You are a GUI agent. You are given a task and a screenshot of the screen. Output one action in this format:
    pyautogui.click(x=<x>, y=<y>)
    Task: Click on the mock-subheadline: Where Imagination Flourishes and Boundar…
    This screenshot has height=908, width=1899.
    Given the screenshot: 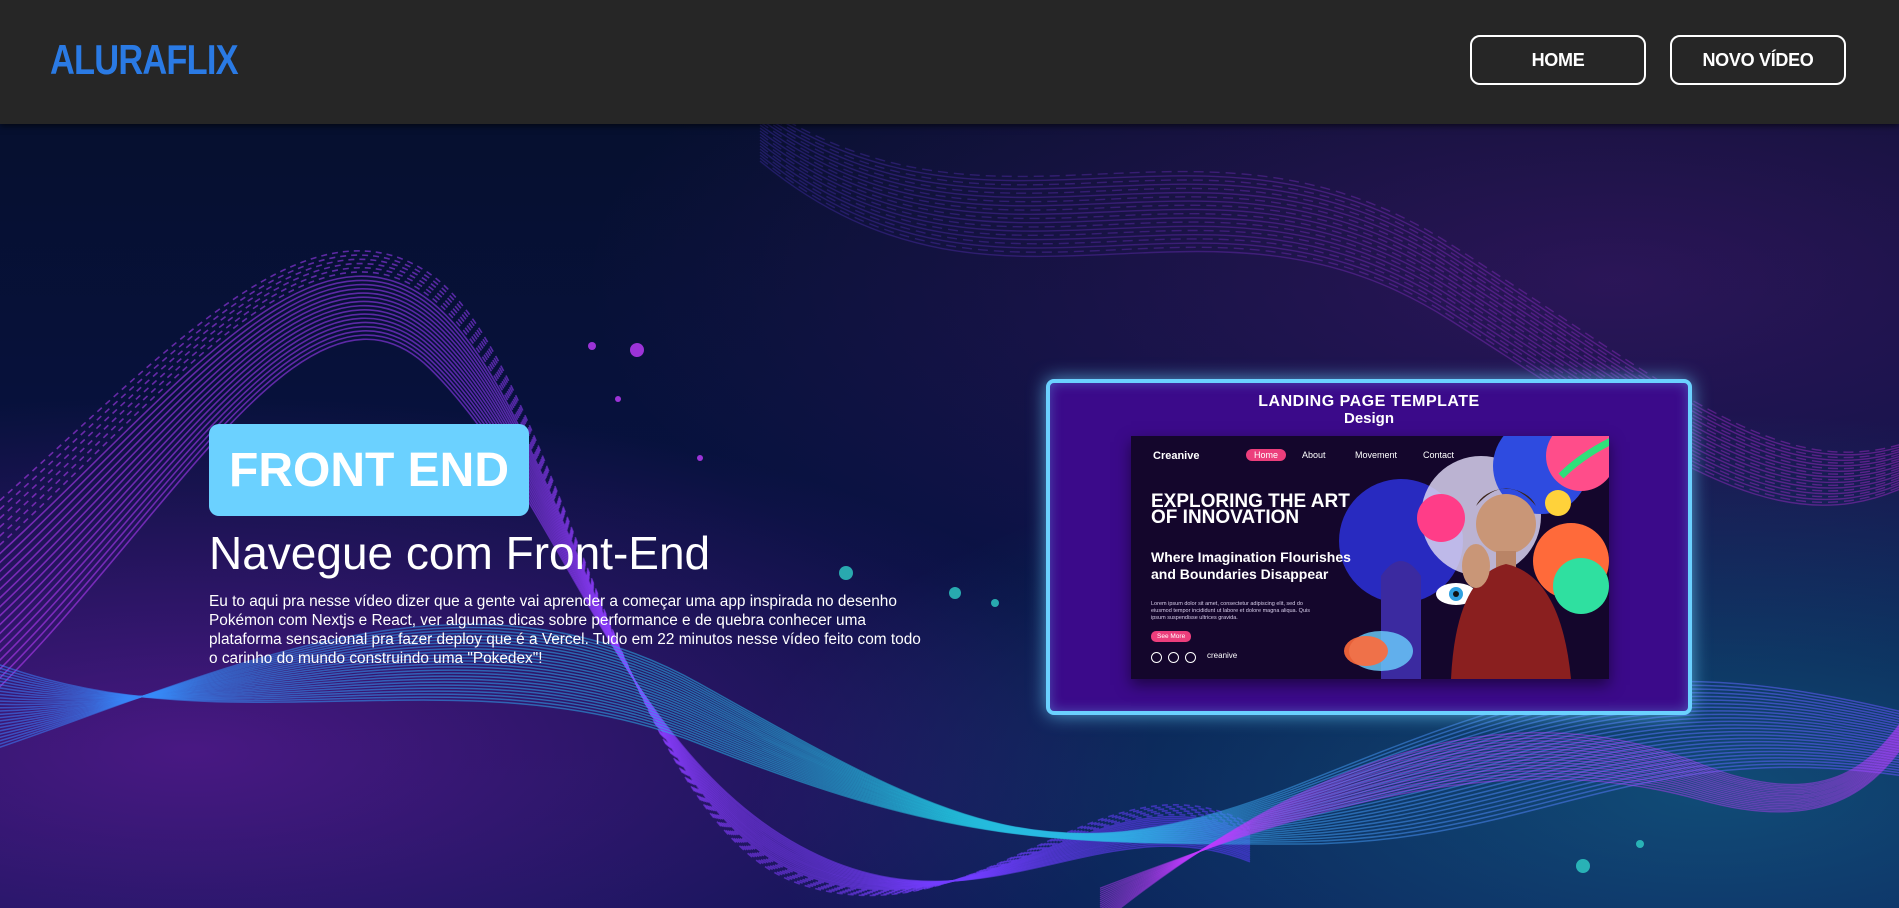 What is the action you would take?
    pyautogui.click(x=1251, y=565)
    